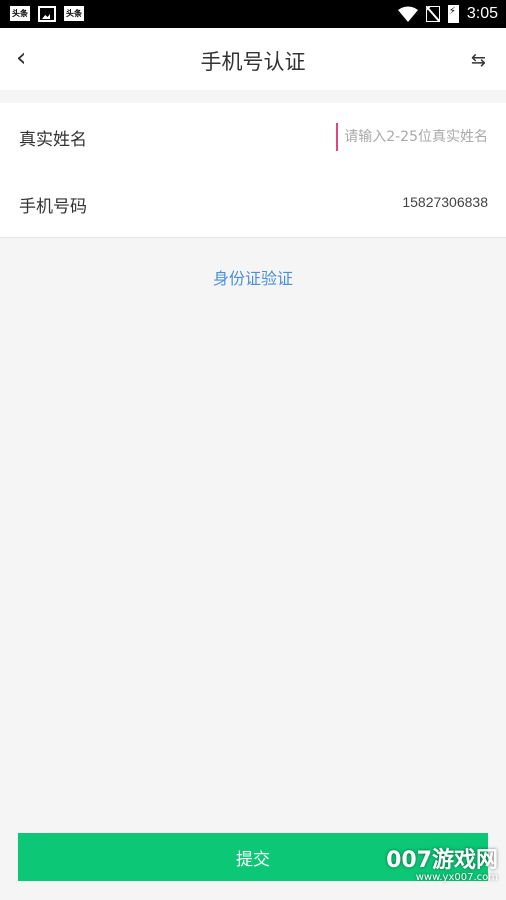  Describe the element at coordinates (453, 14) in the screenshot. I see `battery-charging-icon` at that location.